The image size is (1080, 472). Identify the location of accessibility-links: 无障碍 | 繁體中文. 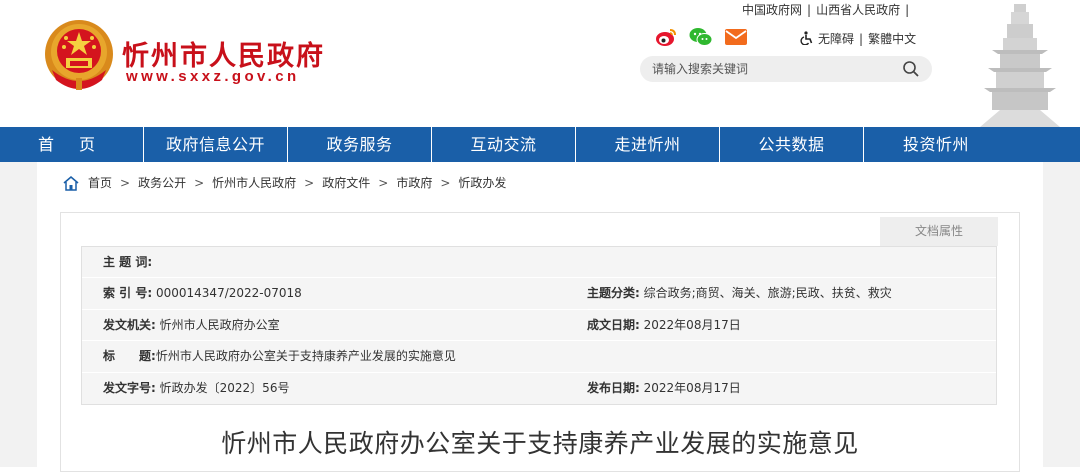
(858, 38).